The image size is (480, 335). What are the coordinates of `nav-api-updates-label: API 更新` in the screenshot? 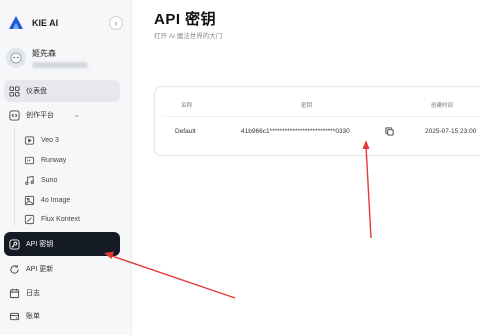 It's located at (40, 269).